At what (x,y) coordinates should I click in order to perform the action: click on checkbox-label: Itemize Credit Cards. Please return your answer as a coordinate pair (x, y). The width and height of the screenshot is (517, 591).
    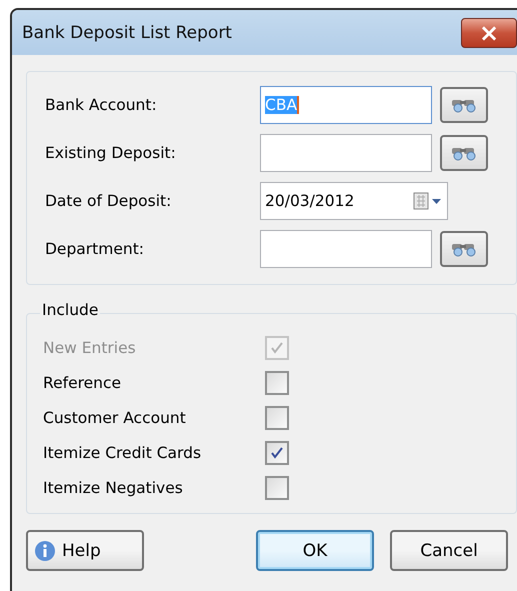
    Looking at the image, I should click on (122, 453).